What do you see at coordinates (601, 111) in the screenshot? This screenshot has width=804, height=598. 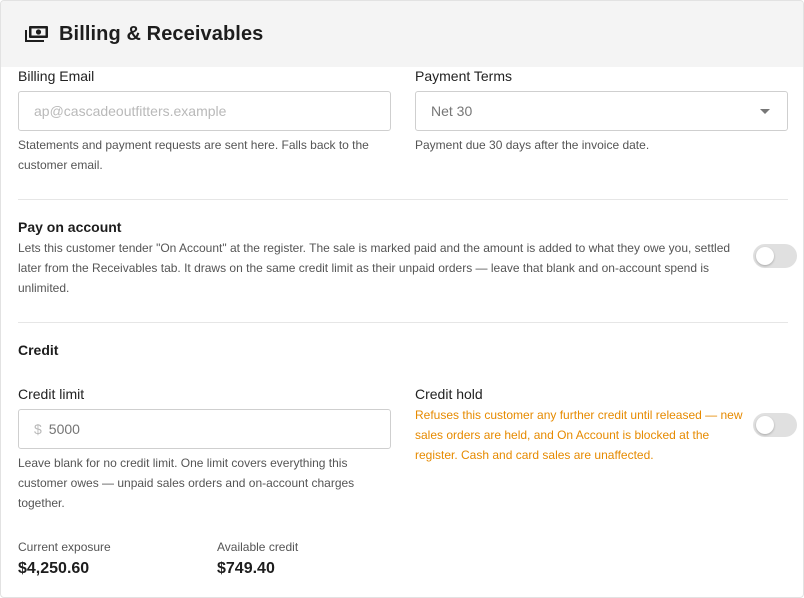 I see `payment-terms-select: Net 30` at bounding box center [601, 111].